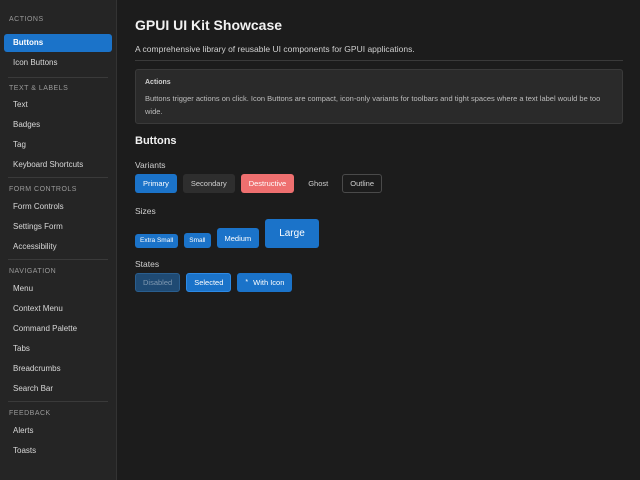 The image size is (640, 480). What do you see at coordinates (58, 329) in the screenshot?
I see `sidebar-item-command-palette: Command Palette` at bounding box center [58, 329].